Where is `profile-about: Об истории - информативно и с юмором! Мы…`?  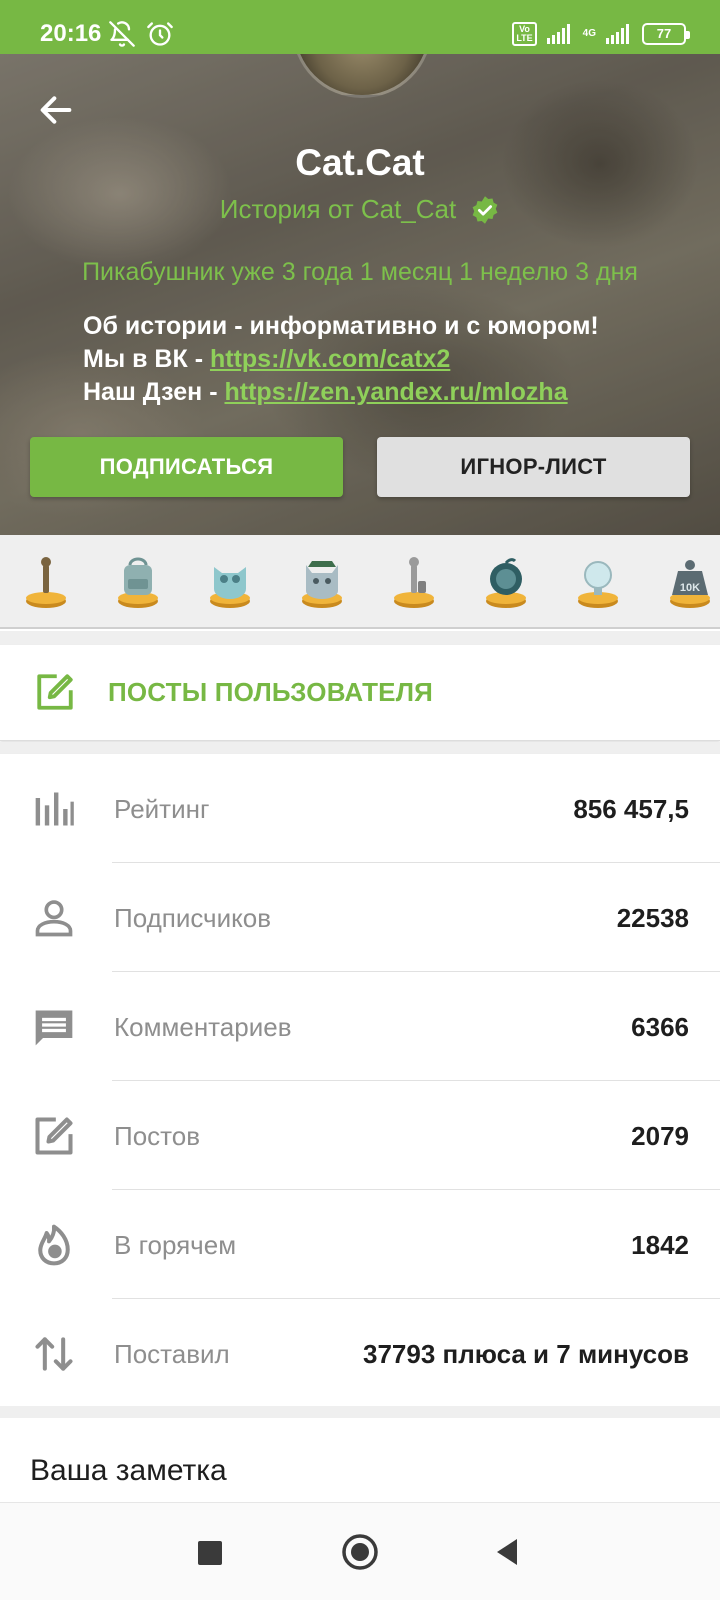
profile-about: Об истории - информативно и с юмором! Мы… is located at coordinates (341, 359).